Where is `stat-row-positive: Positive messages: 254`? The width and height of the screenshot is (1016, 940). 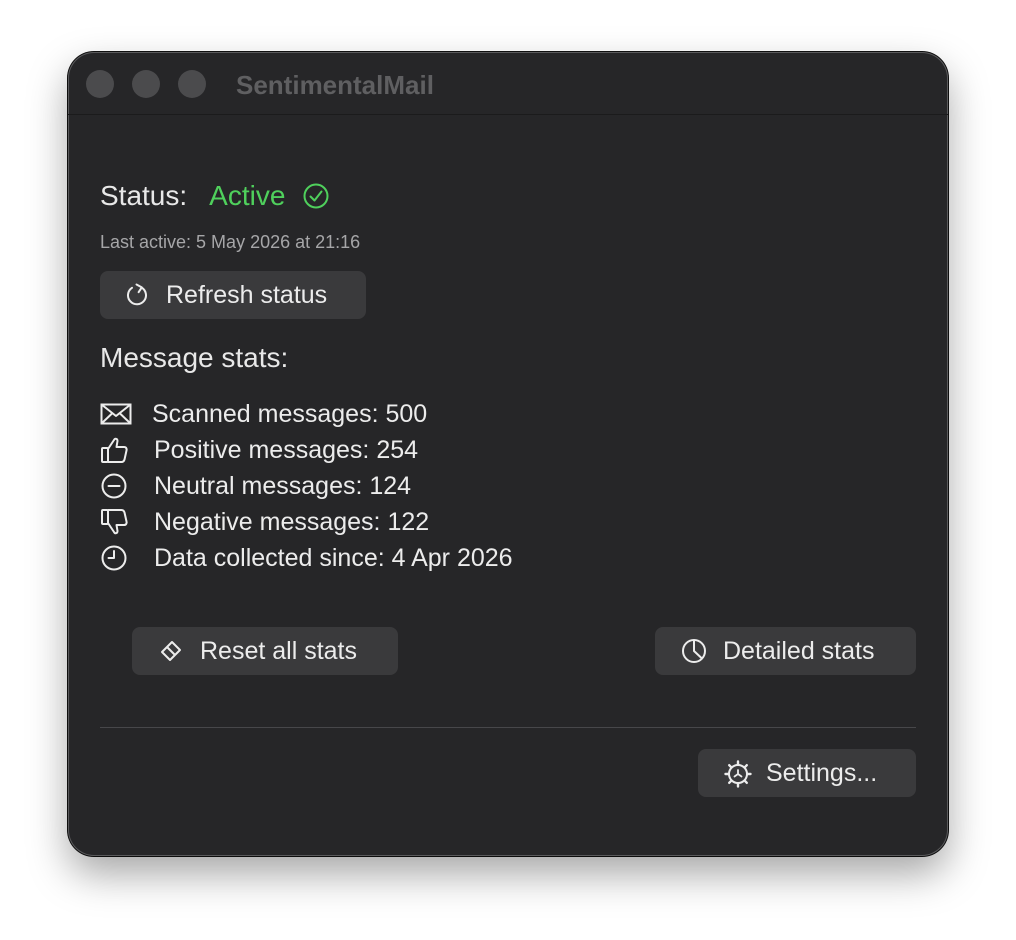
stat-row-positive: Positive messages: 254 is located at coordinates (450, 450).